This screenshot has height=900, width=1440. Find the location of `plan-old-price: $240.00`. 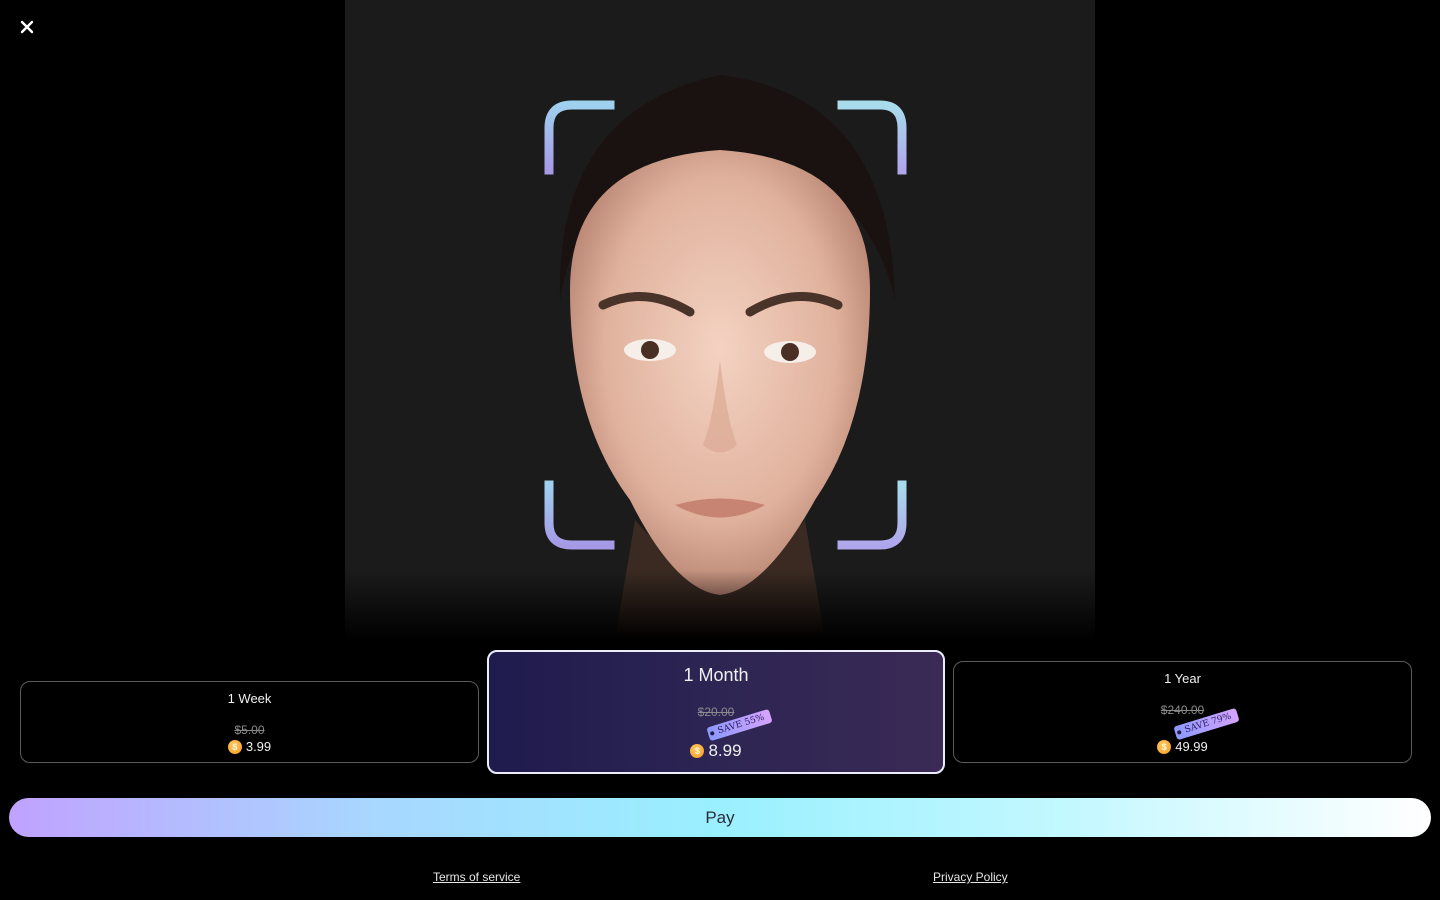

plan-old-price: $240.00 is located at coordinates (1182, 710).